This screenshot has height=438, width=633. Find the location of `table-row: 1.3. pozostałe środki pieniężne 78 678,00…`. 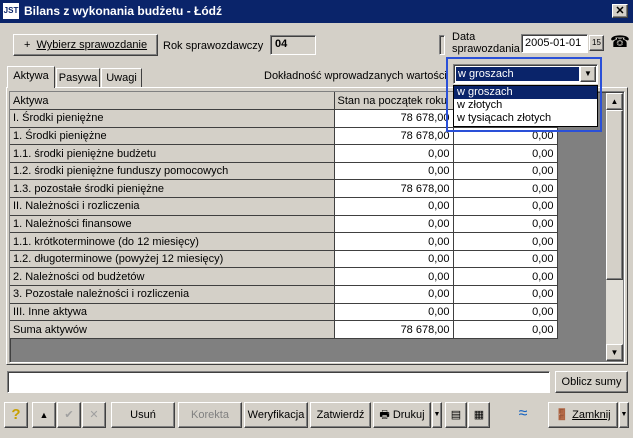

table-row: 1.3. pozostałe środki pieniężne 78 678,00… is located at coordinates (284, 189).